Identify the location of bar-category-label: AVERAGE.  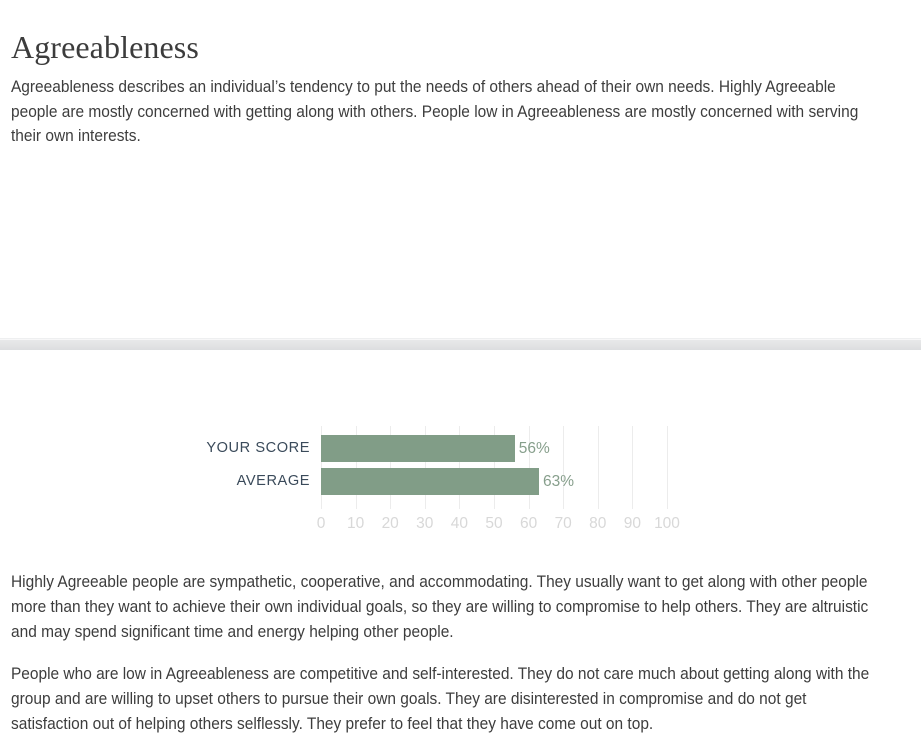
(273, 481).